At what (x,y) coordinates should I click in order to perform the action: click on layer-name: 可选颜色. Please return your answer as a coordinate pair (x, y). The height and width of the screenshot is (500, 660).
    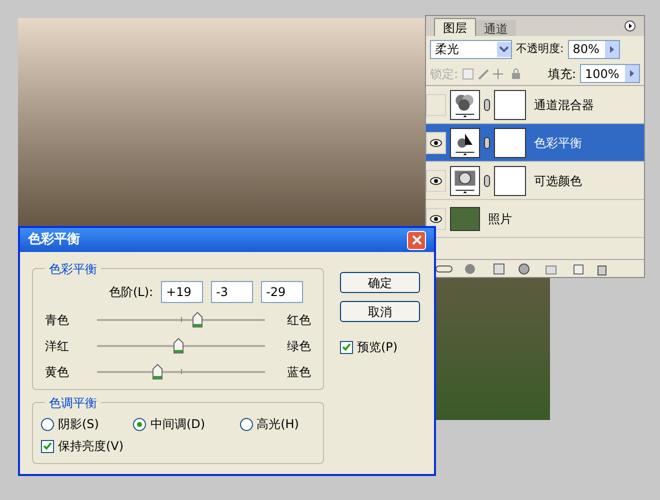
    Looking at the image, I should click on (558, 181).